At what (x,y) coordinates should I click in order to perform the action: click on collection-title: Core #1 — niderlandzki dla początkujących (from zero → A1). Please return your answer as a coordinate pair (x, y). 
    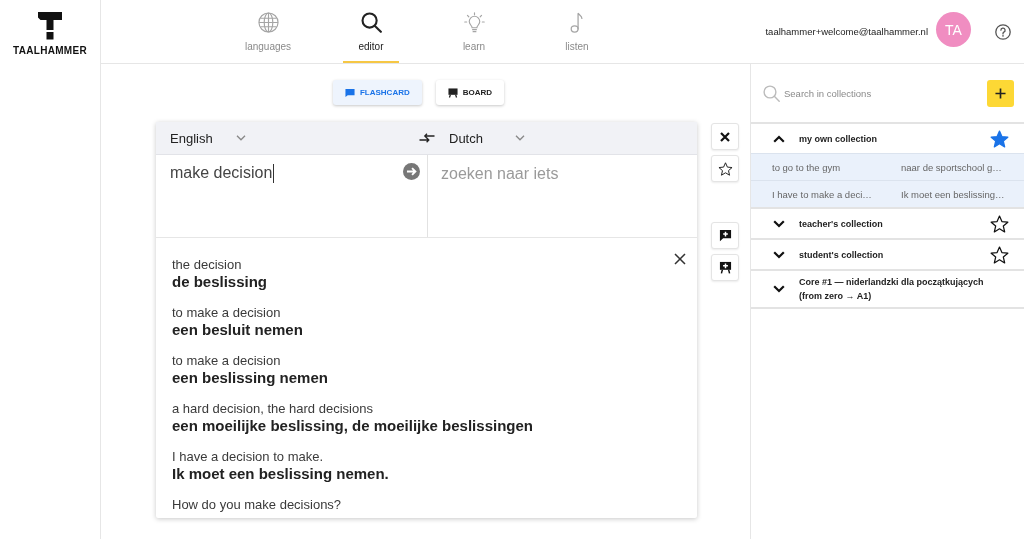
    Looking at the image, I should click on (899, 289).